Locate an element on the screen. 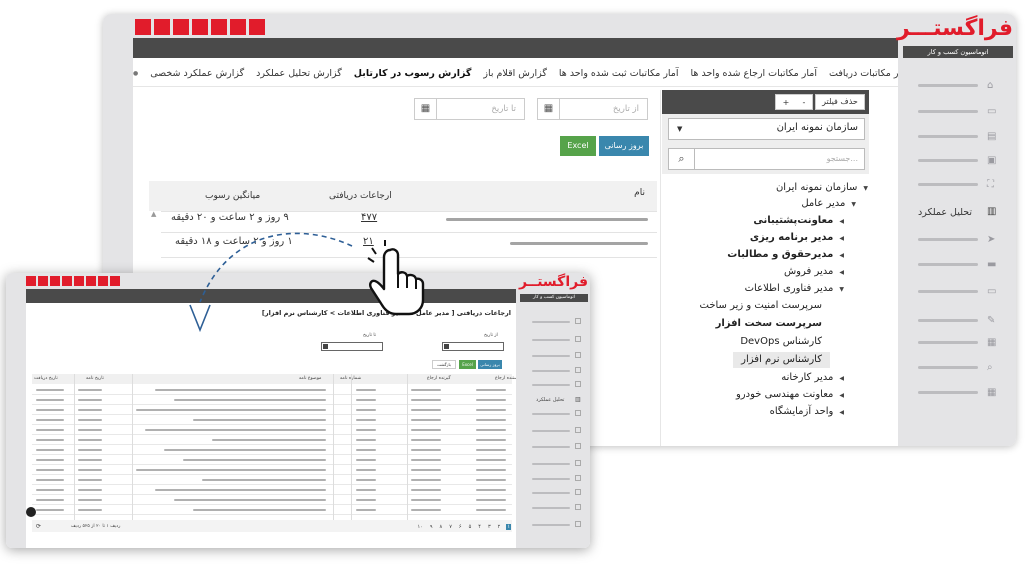 This screenshot has width=1030, height=565. refresh-icon: ⟳ is located at coordinates (38, 526).